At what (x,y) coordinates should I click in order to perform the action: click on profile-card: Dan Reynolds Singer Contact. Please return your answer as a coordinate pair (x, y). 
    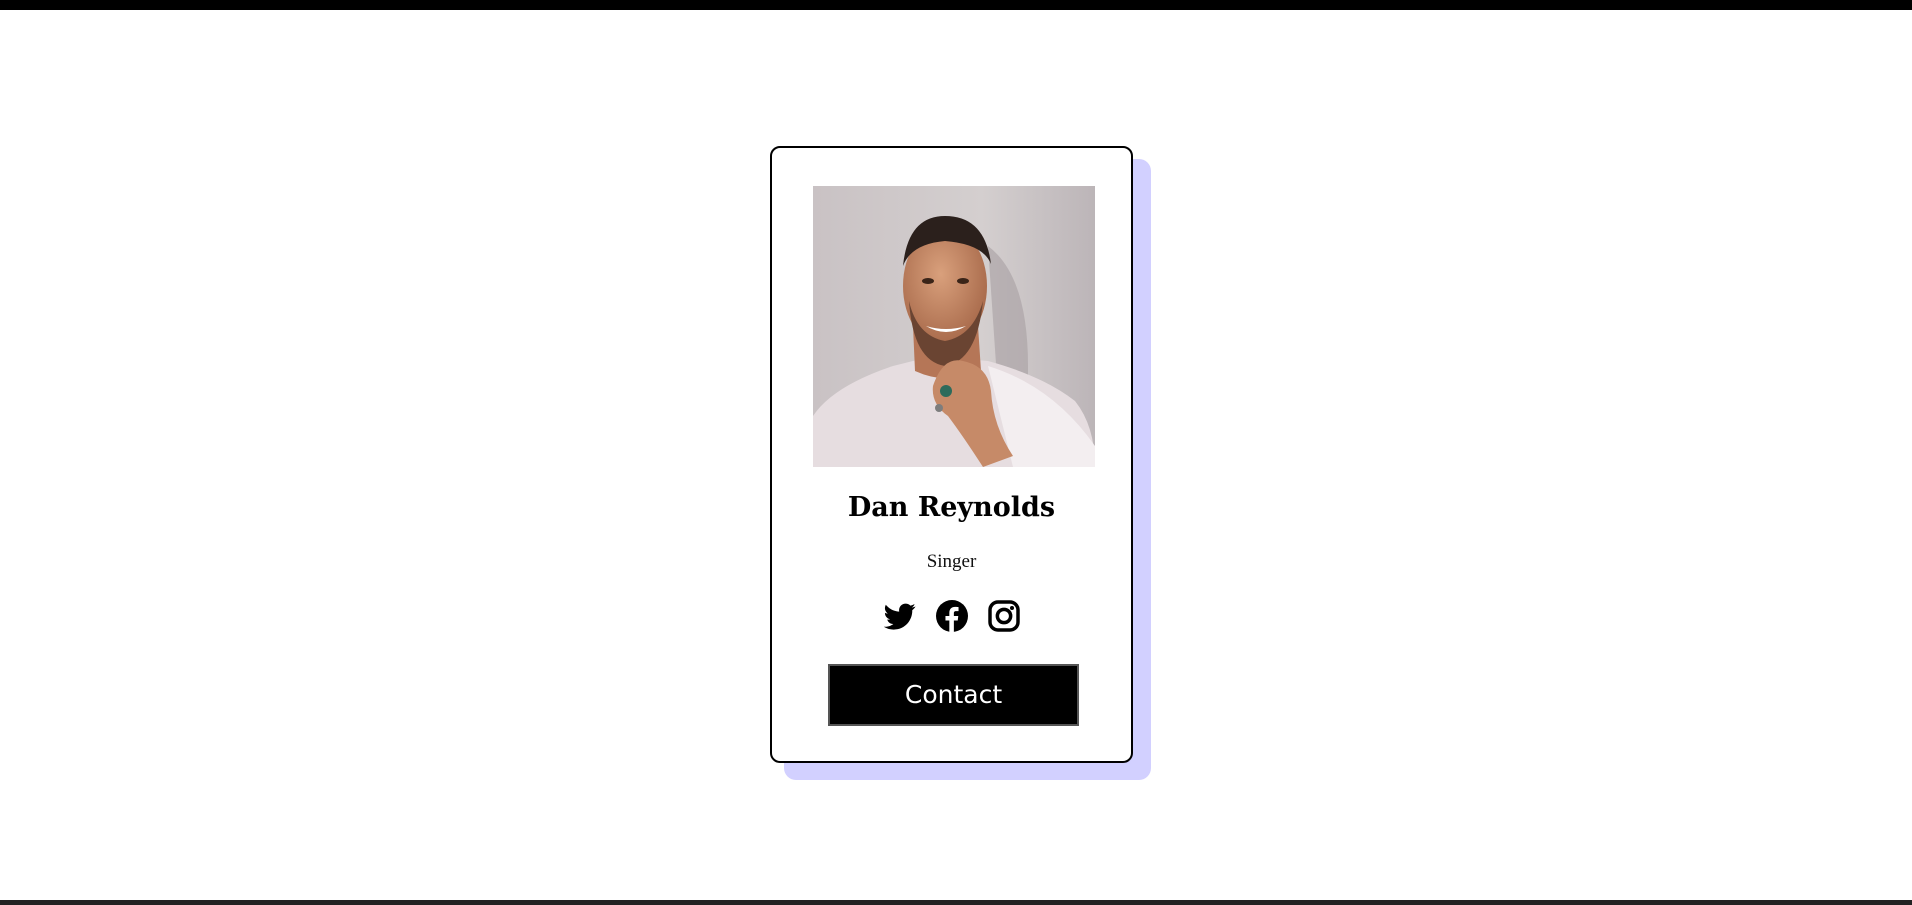
    Looking at the image, I should click on (951, 454).